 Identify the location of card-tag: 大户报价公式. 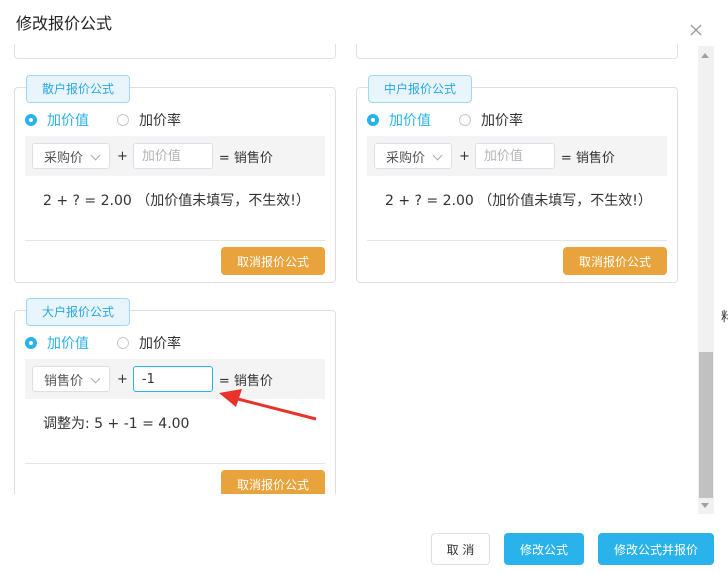
(78, 312).